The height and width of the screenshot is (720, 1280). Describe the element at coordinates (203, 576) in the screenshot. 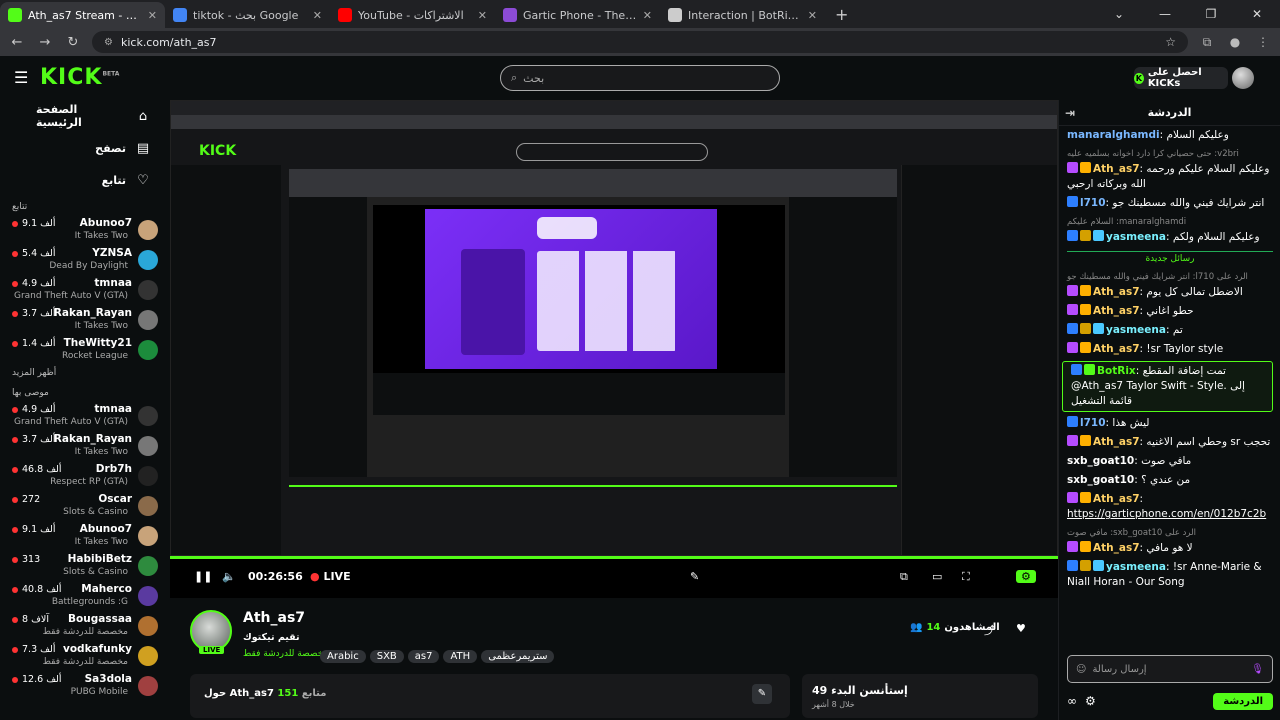

I see `pause-icon: ❚❚` at that location.